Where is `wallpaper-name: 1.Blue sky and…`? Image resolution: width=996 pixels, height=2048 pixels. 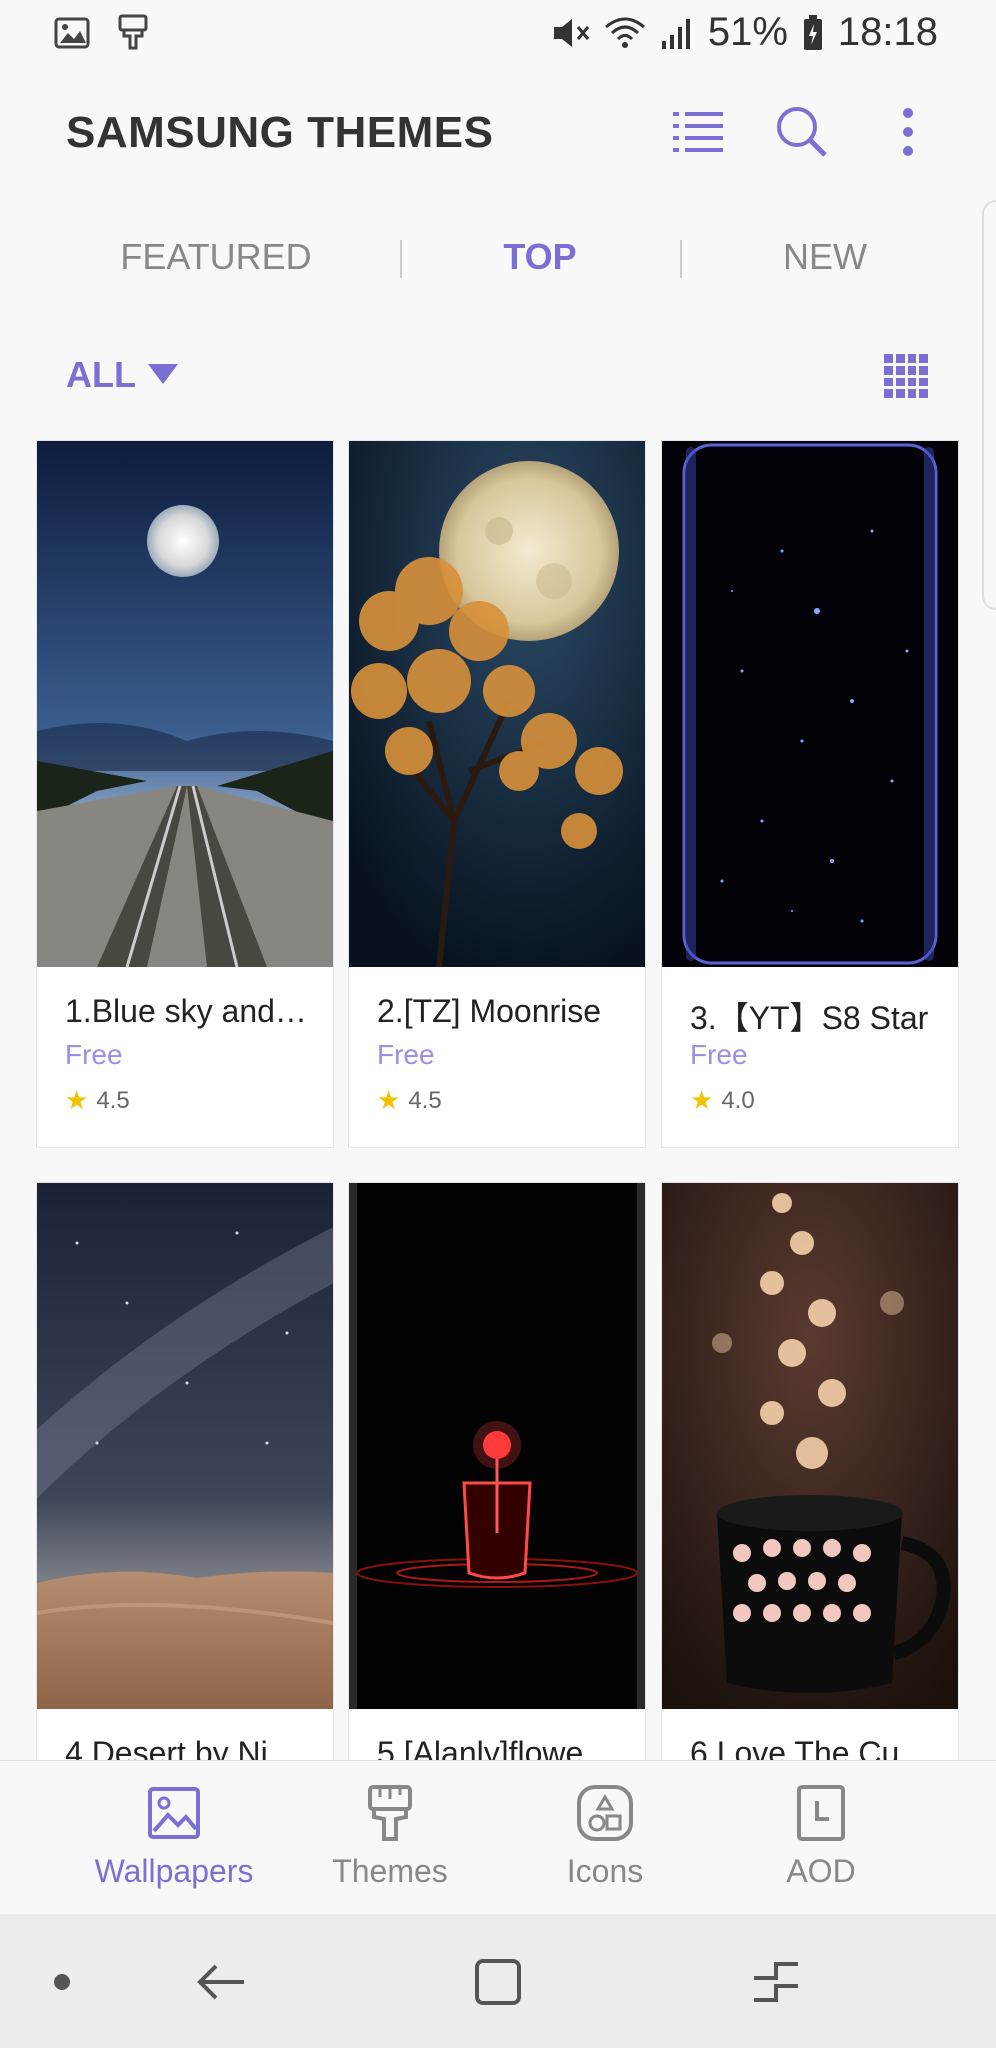 wallpaper-name: 1.Blue sky and… is located at coordinates (186, 1011).